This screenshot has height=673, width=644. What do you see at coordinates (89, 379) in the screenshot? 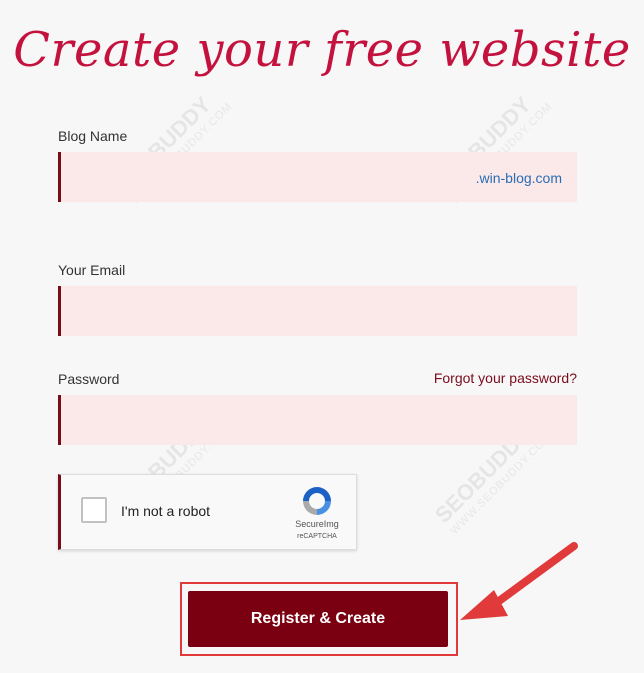
I see `password-label: Password` at bounding box center [89, 379].